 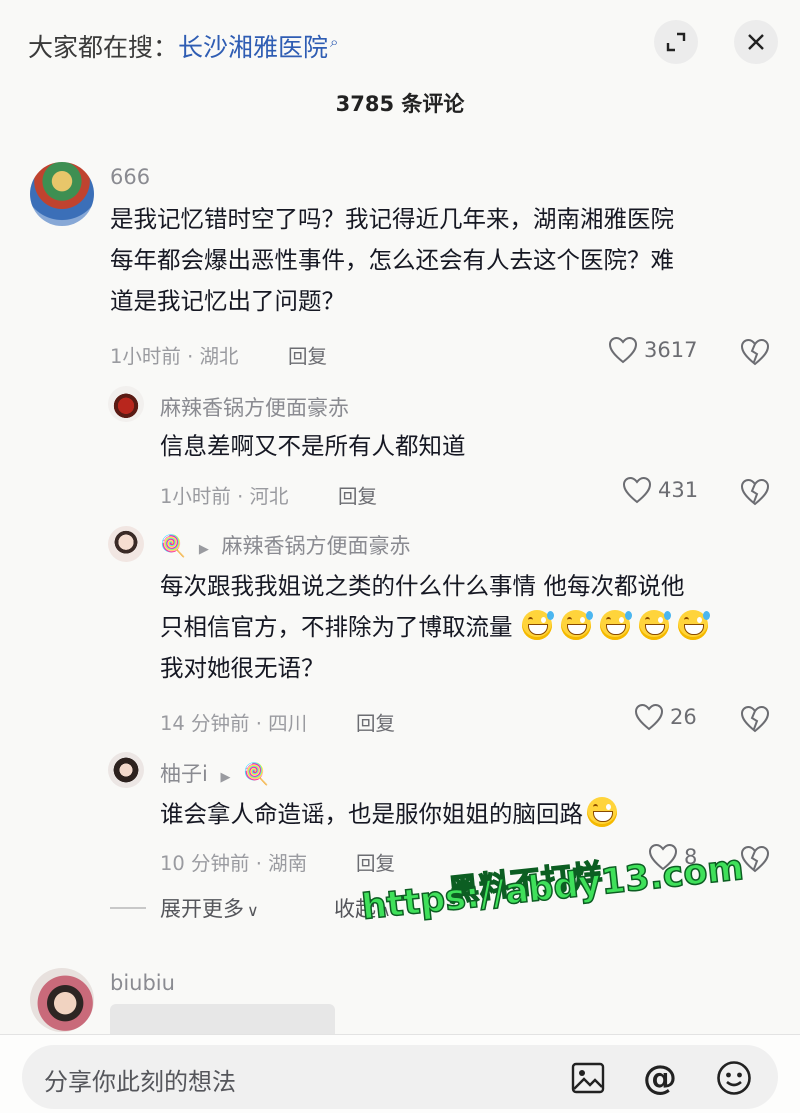 I want to click on at-icon: @, so click(x=660, y=1078).